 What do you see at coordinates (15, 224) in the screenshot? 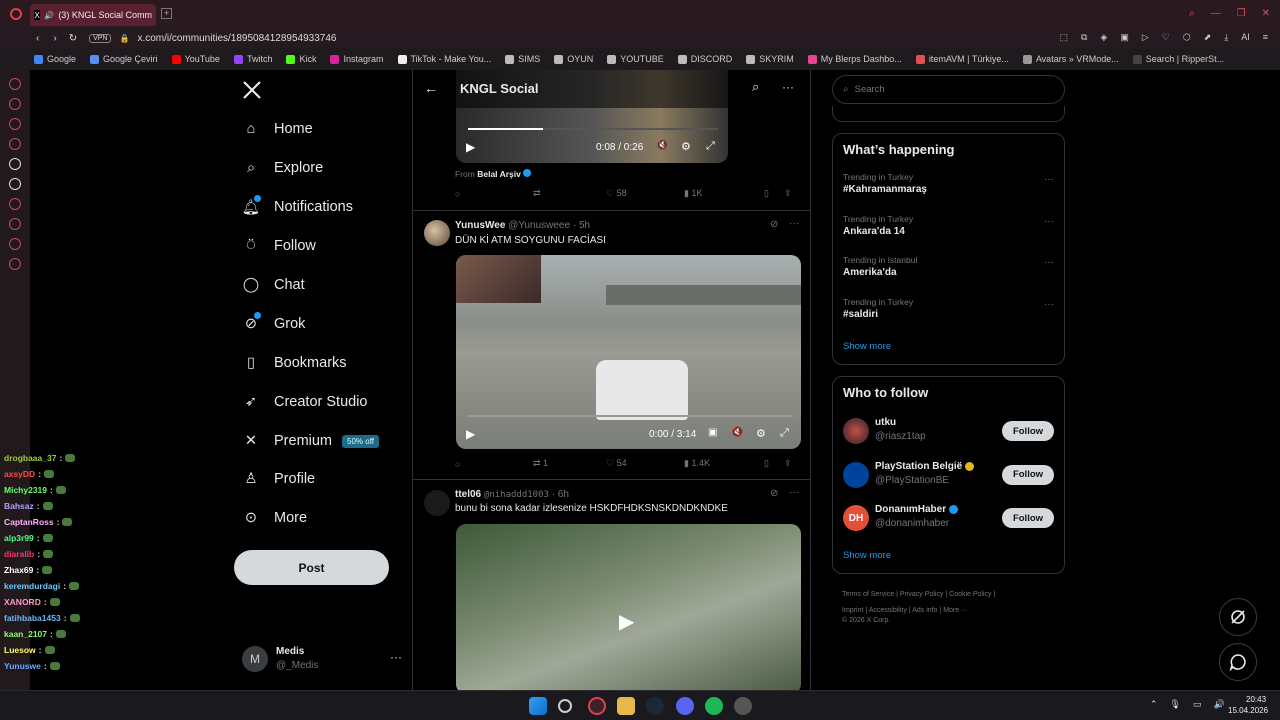
I see `clock-icon` at bounding box center [15, 224].